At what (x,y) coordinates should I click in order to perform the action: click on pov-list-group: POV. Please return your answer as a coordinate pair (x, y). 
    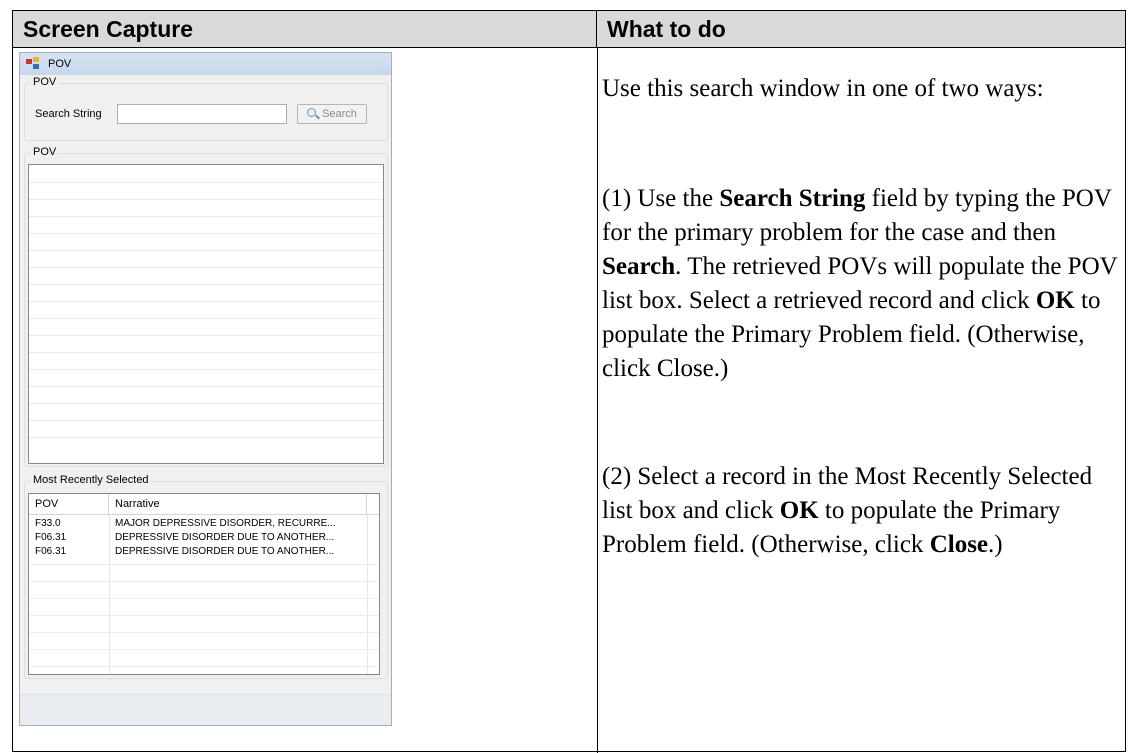
    Looking at the image, I should click on (206, 306).